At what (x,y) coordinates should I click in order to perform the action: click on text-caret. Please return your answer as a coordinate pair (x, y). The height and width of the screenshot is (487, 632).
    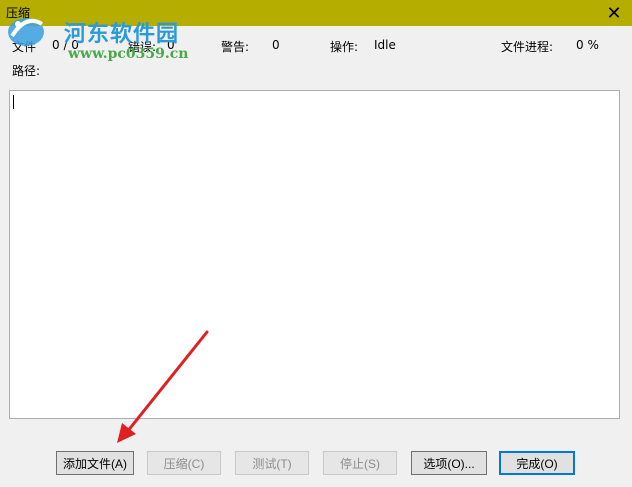
    Looking at the image, I should click on (13, 102).